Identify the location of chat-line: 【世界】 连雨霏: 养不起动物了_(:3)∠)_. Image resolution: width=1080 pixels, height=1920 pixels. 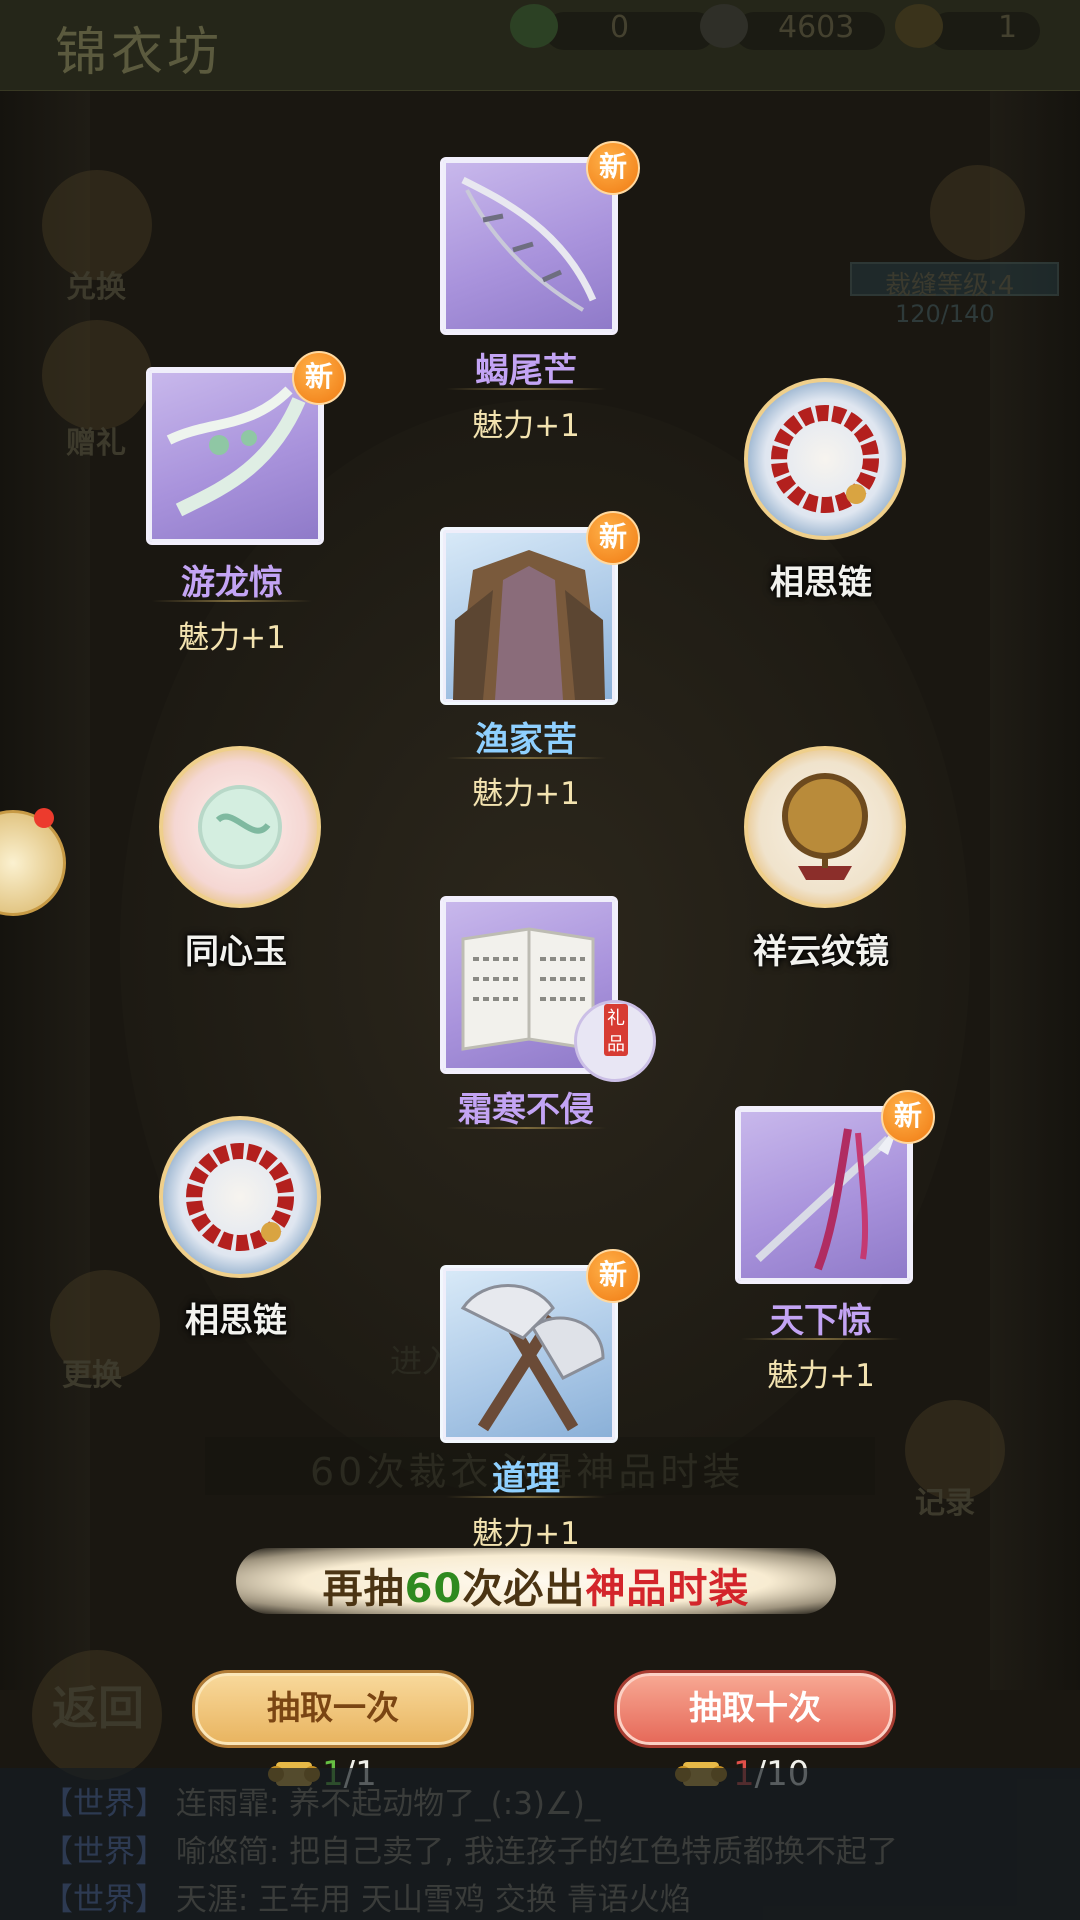
(321, 1800).